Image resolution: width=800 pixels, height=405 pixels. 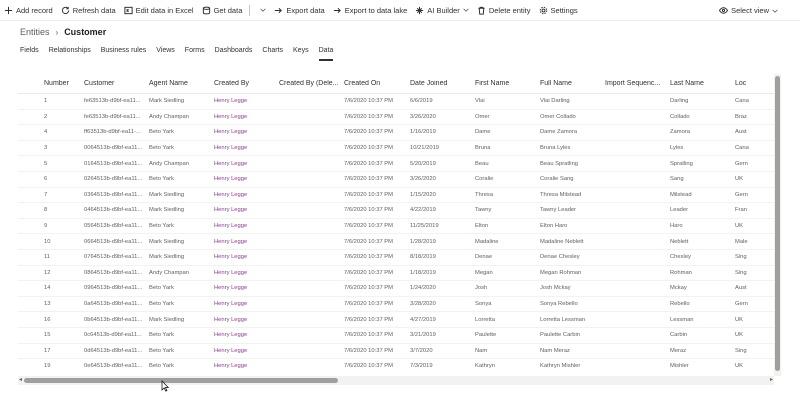 What do you see at coordinates (20, 380) in the screenshot?
I see `scroll-left-icon: ◂` at bounding box center [20, 380].